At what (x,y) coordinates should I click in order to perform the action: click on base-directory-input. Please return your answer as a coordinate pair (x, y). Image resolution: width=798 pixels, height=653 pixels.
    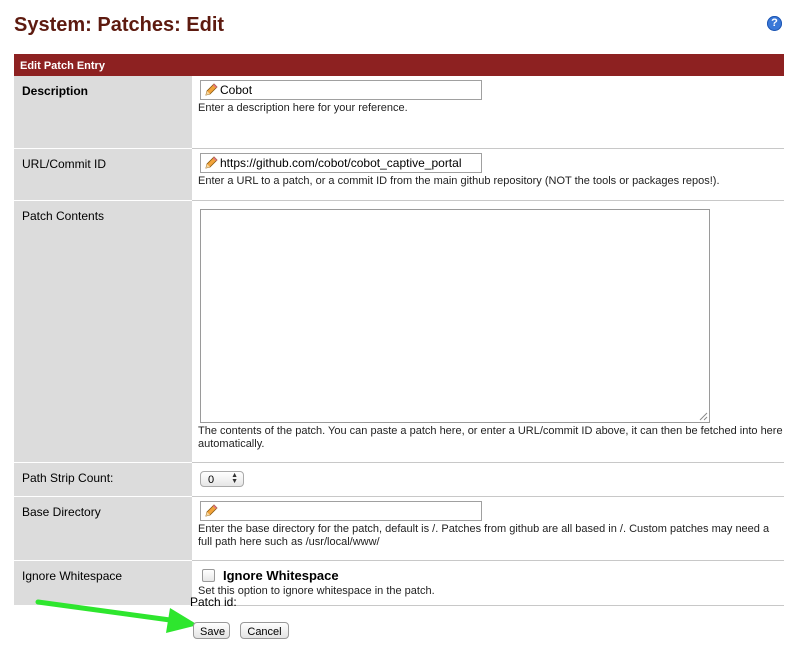
    Looking at the image, I should click on (341, 510).